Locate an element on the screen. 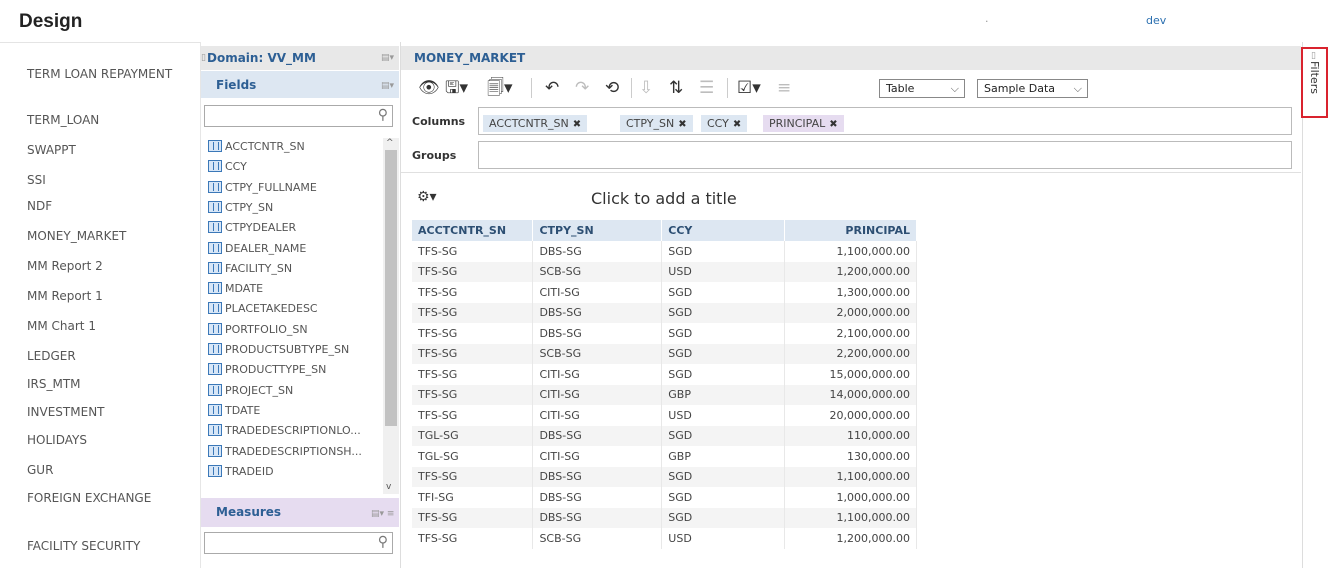 The width and height of the screenshot is (1330, 568). settings-gear-icon: ⚙▾ is located at coordinates (427, 197).